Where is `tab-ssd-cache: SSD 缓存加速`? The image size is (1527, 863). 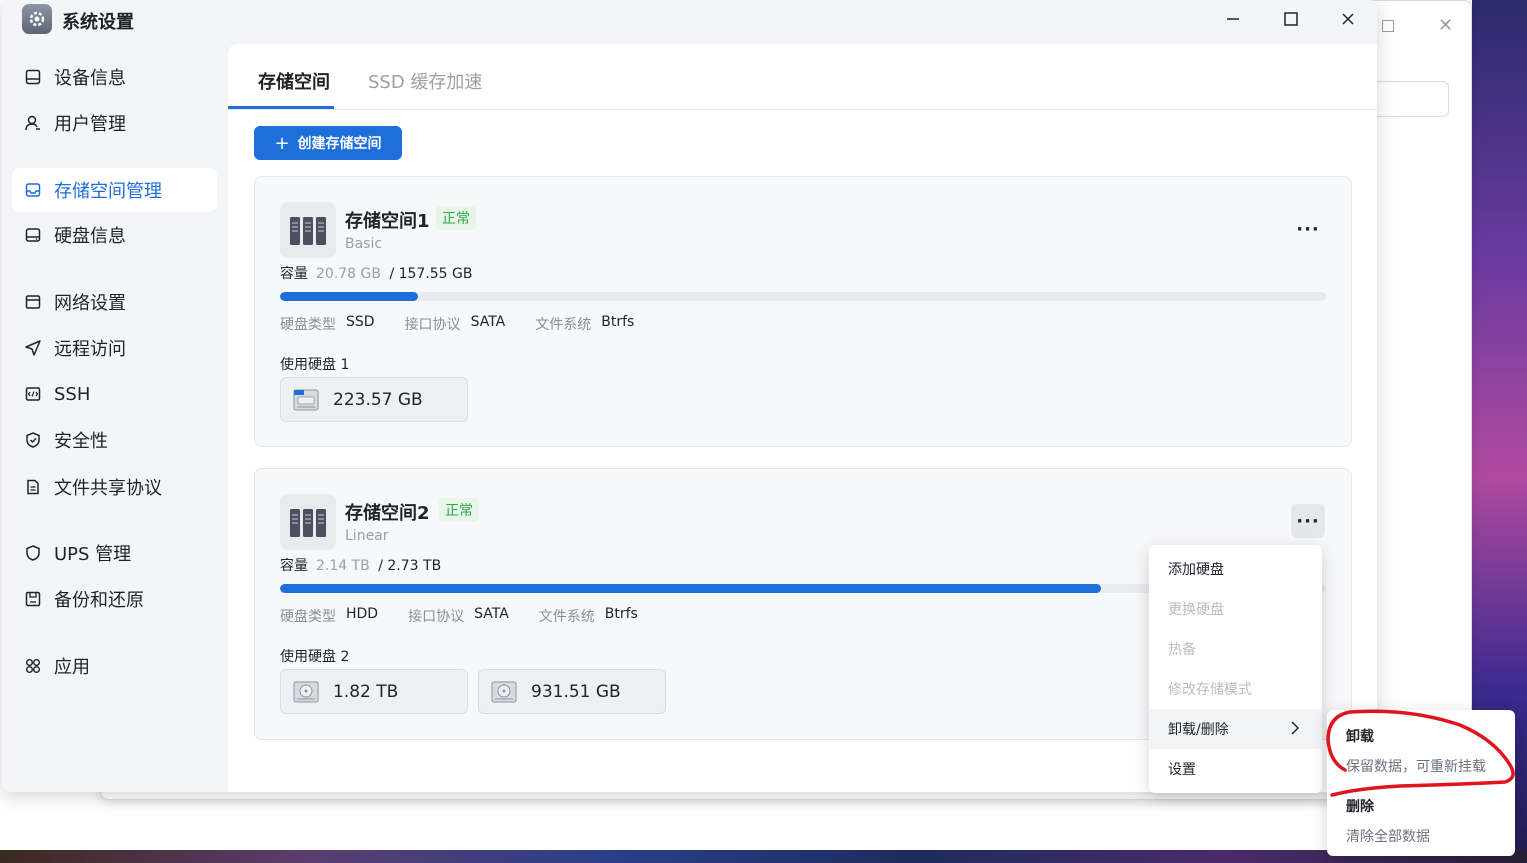
tab-ssd-cache: SSD 缓存加速 is located at coordinates (425, 81).